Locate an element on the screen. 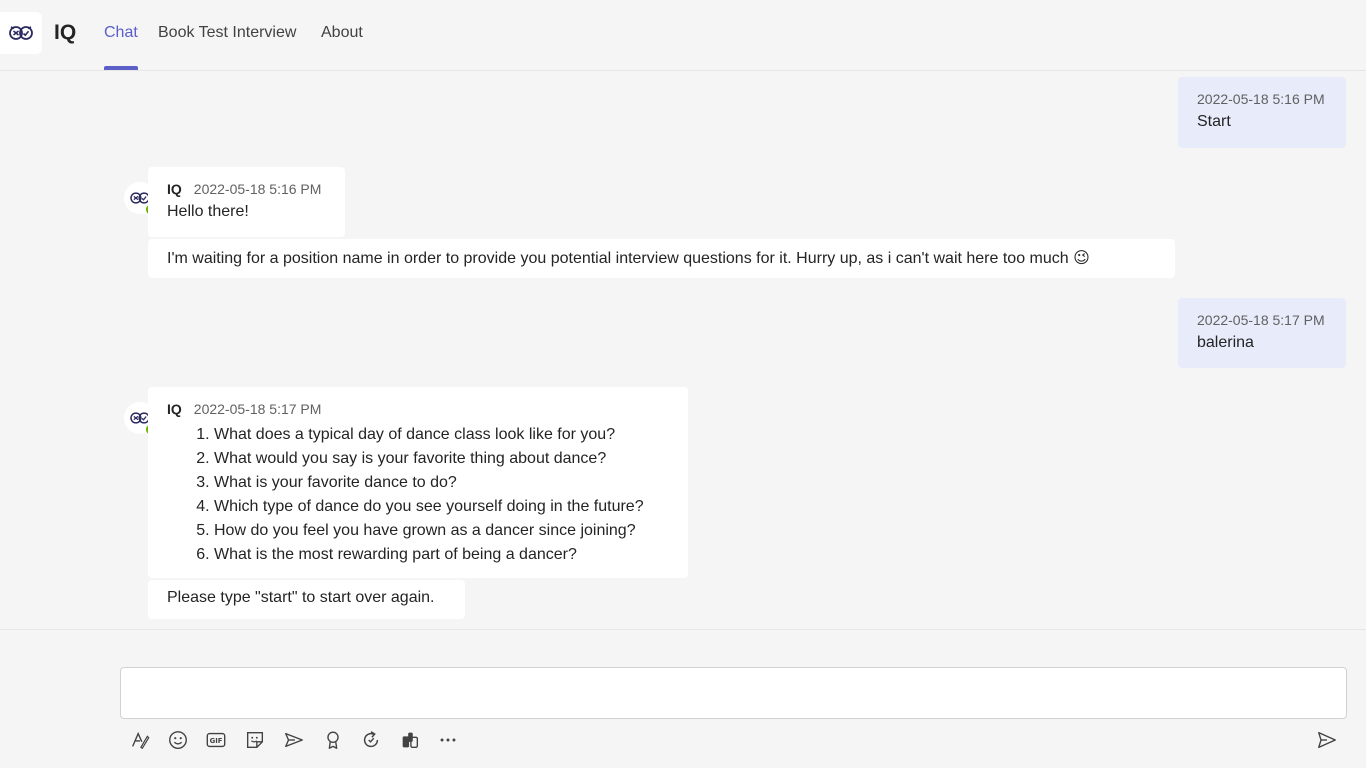 The image size is (1366, 768). bot-followup-message: Please type "start" to start over again. is located at coordinates (306, 599).